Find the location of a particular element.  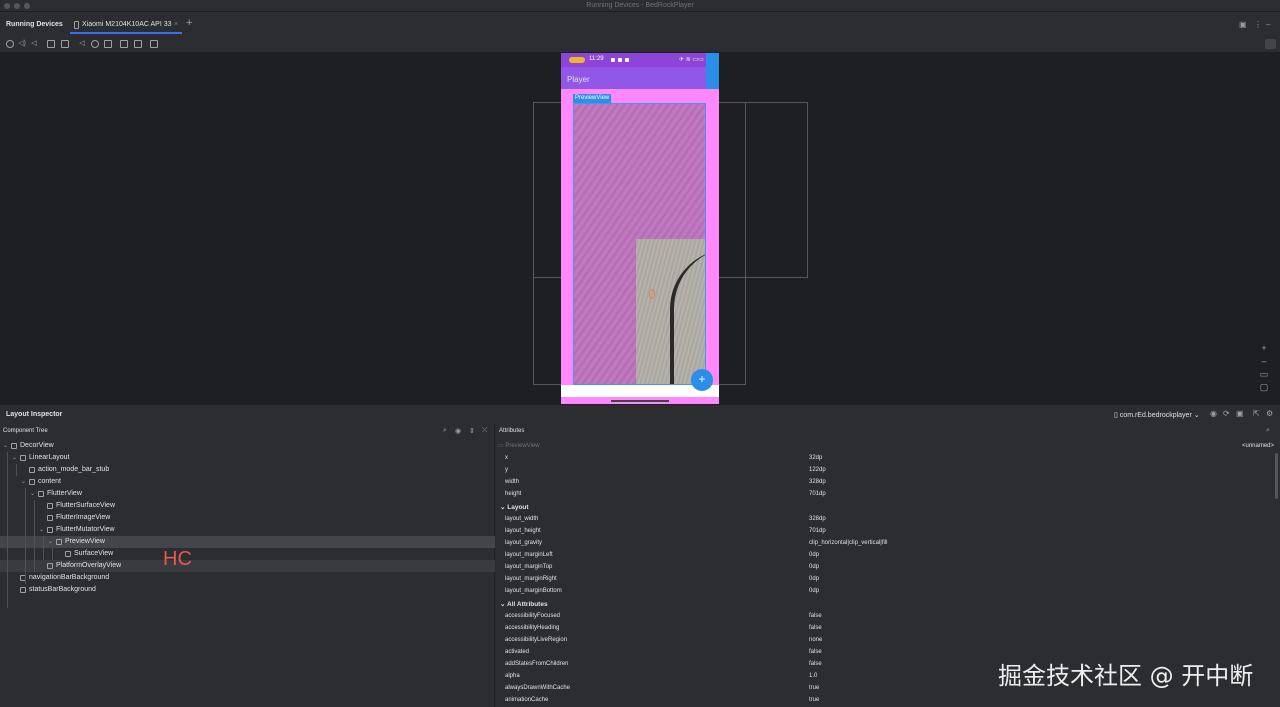

export-icon: ⇱ is located at coordinates (1256, 414).